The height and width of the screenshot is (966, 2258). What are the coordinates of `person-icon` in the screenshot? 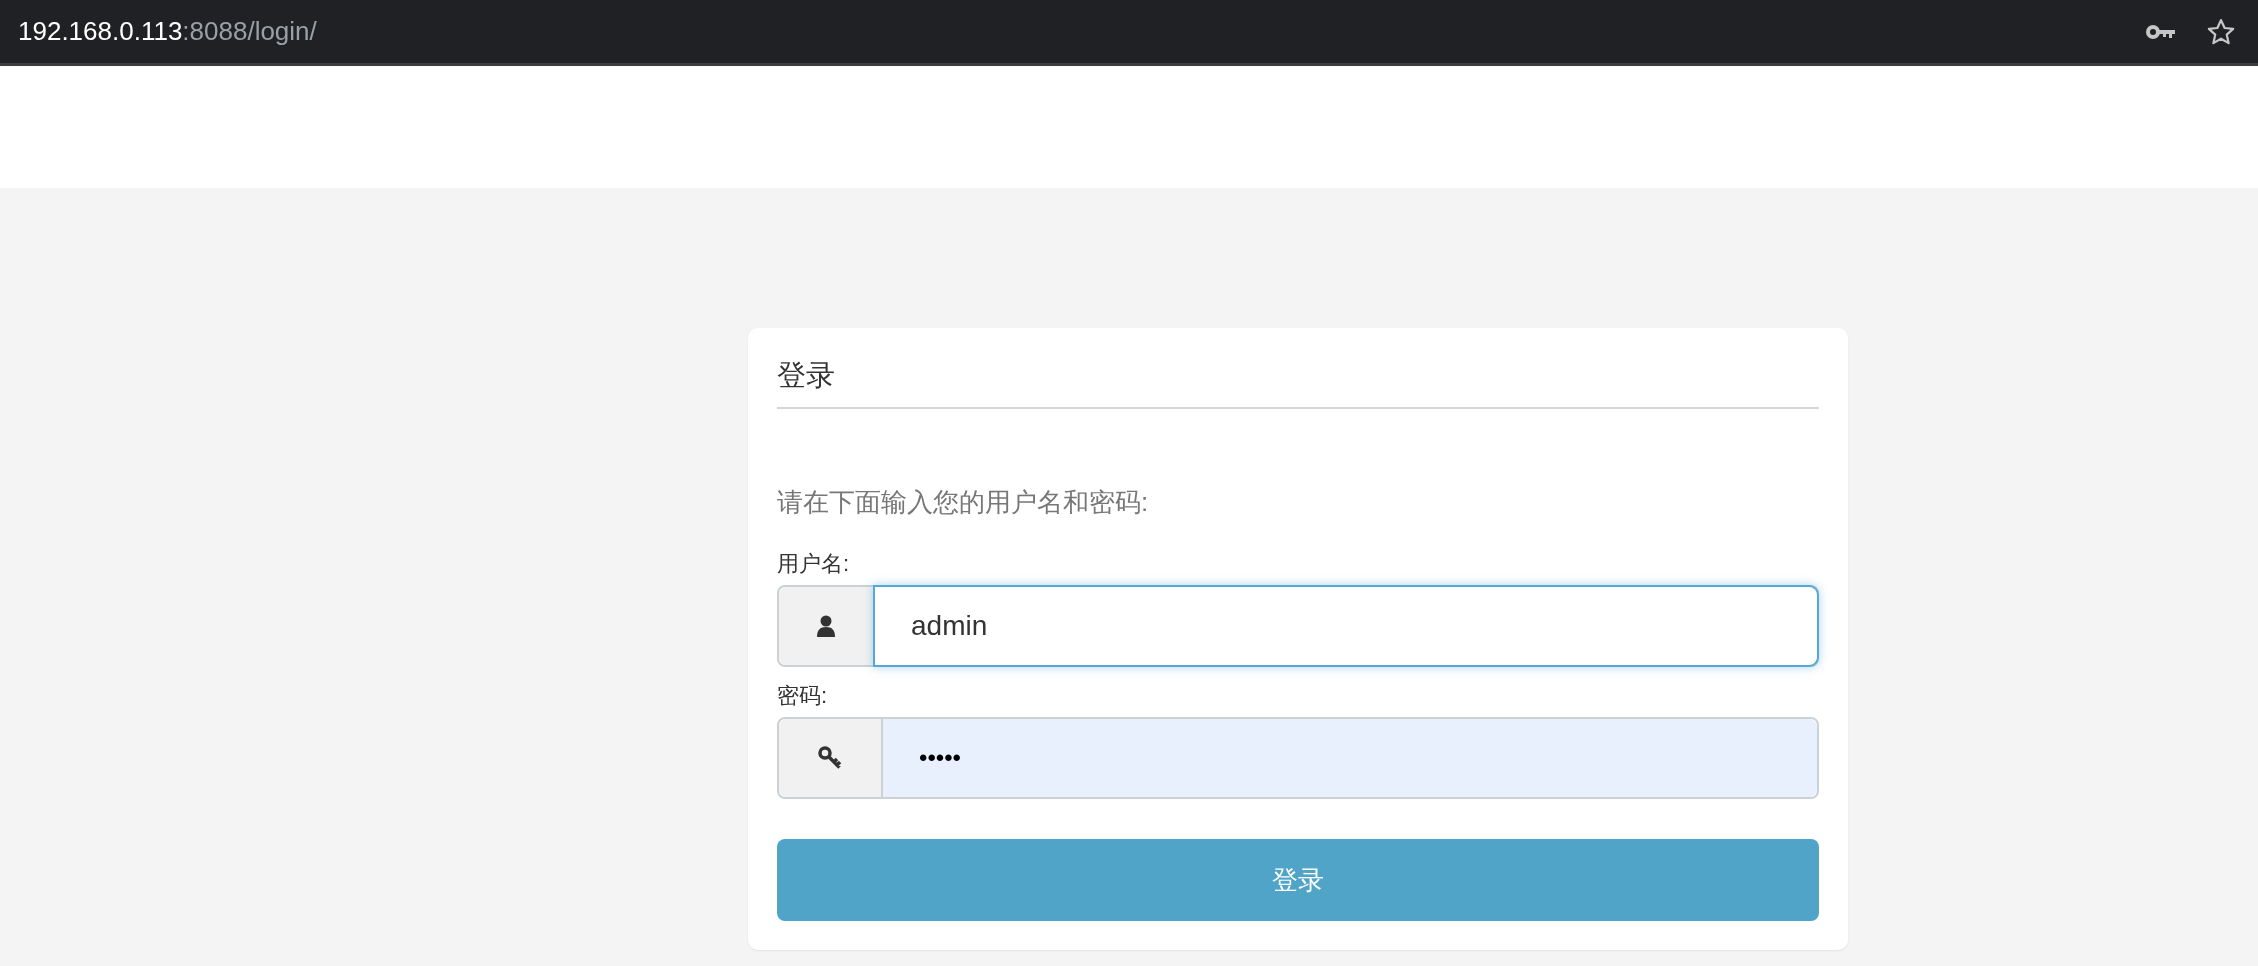 It's located at (826, 626).